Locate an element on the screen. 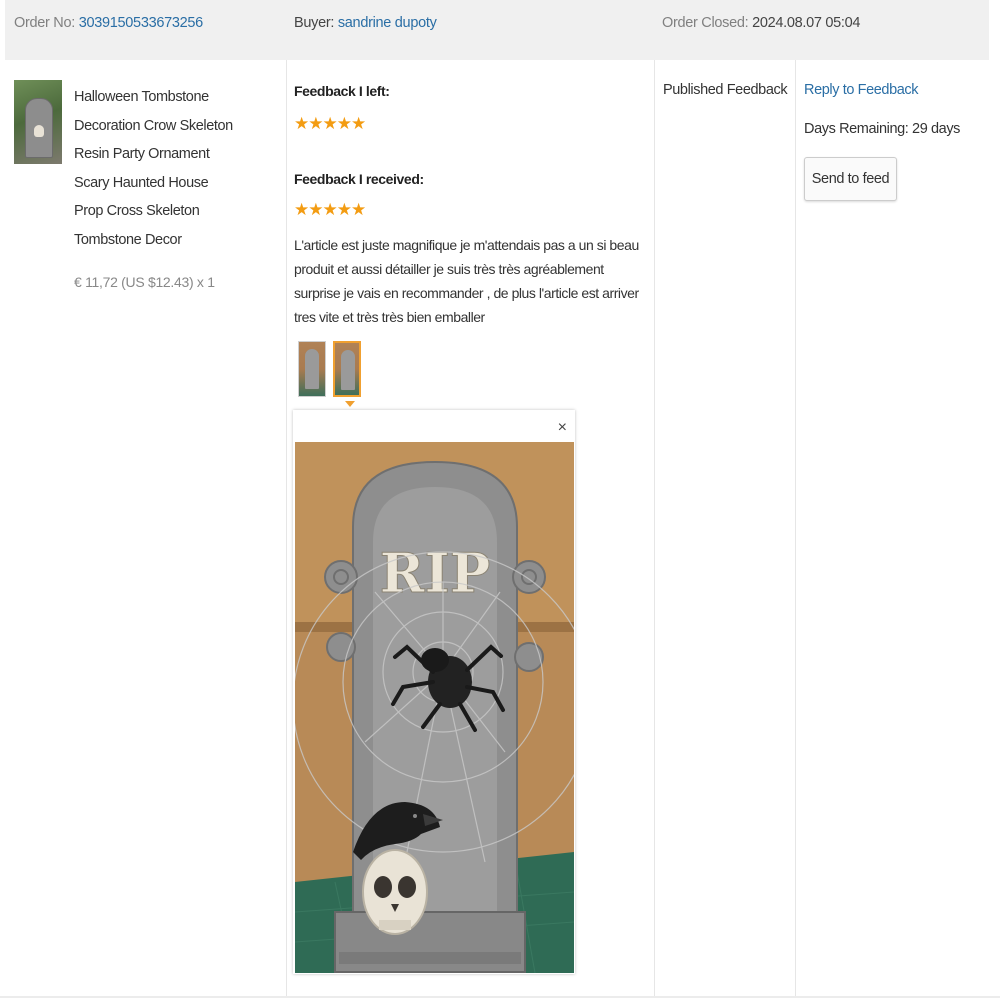 The height and width of the screenshot is (1000, 1000). close-icon: × is located at coordinates (562, 428).